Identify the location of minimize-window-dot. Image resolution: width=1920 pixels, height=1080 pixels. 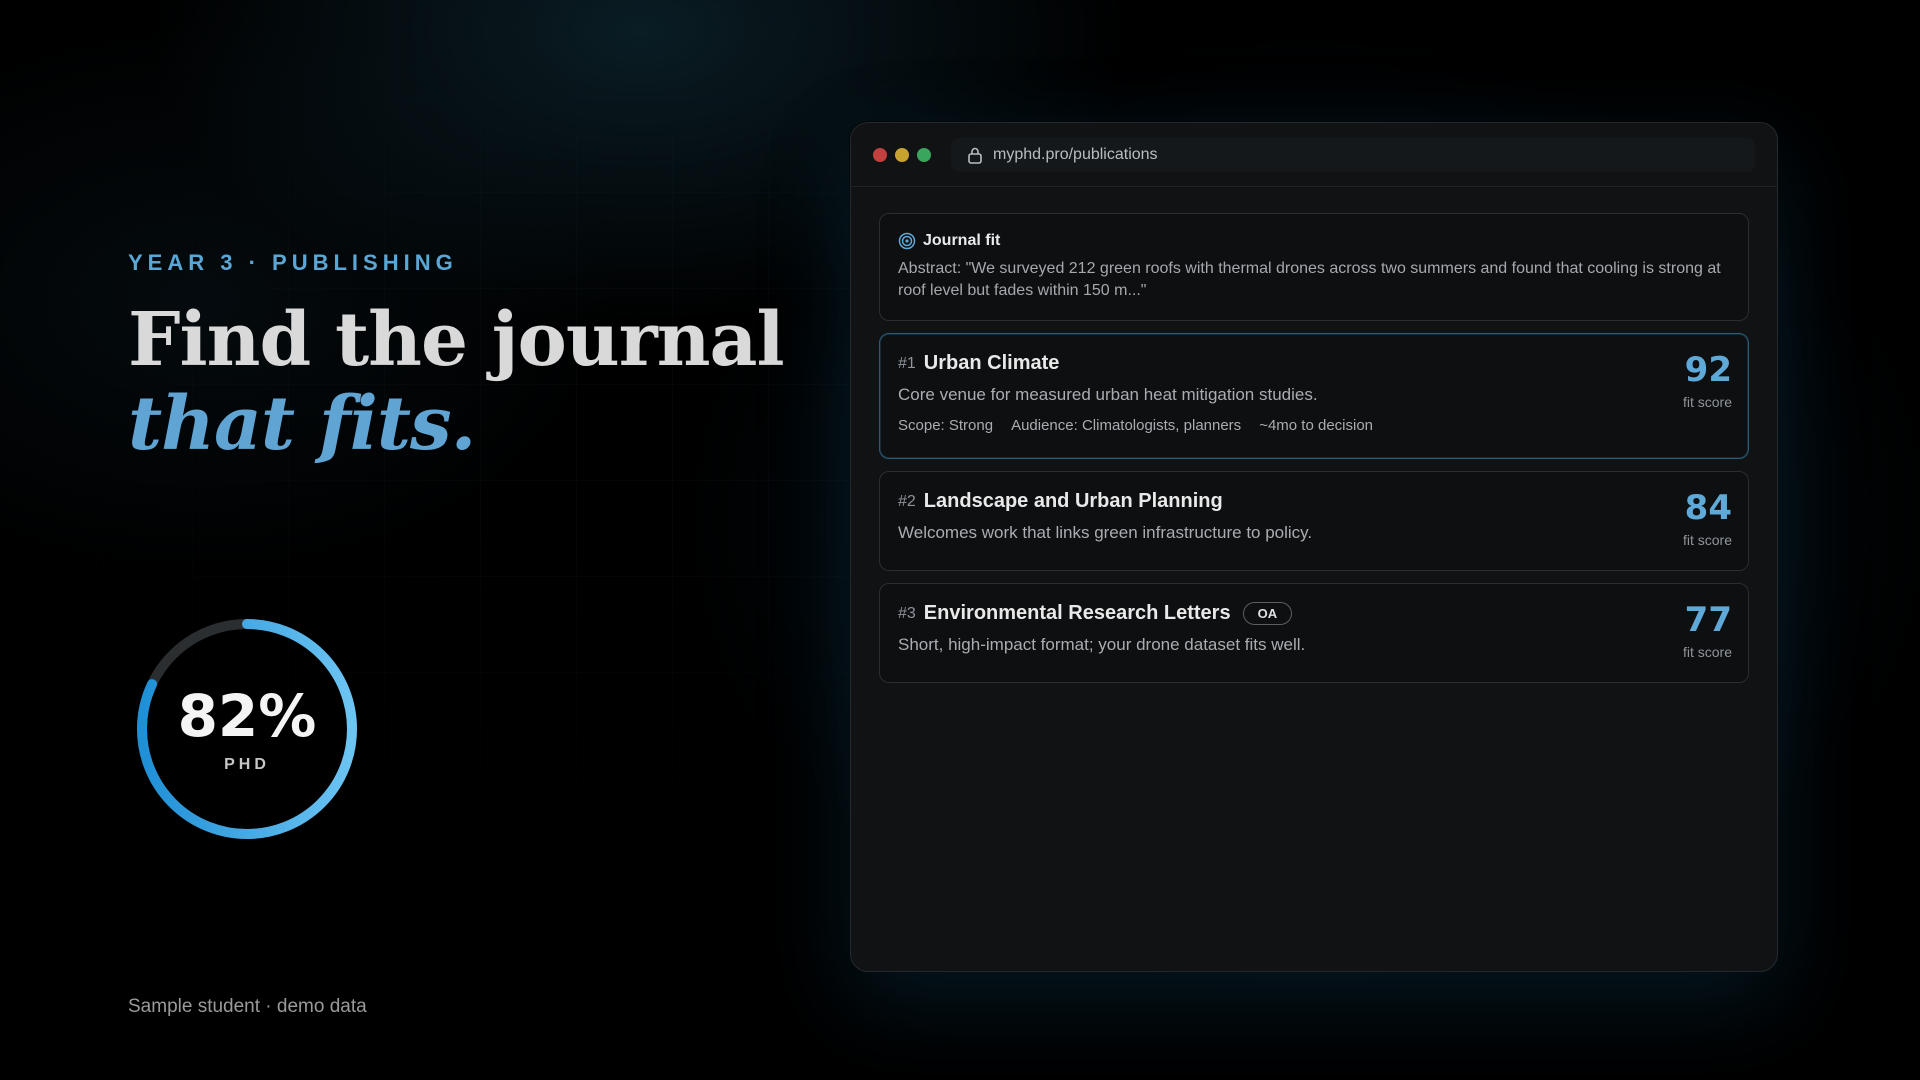
(902, 154).